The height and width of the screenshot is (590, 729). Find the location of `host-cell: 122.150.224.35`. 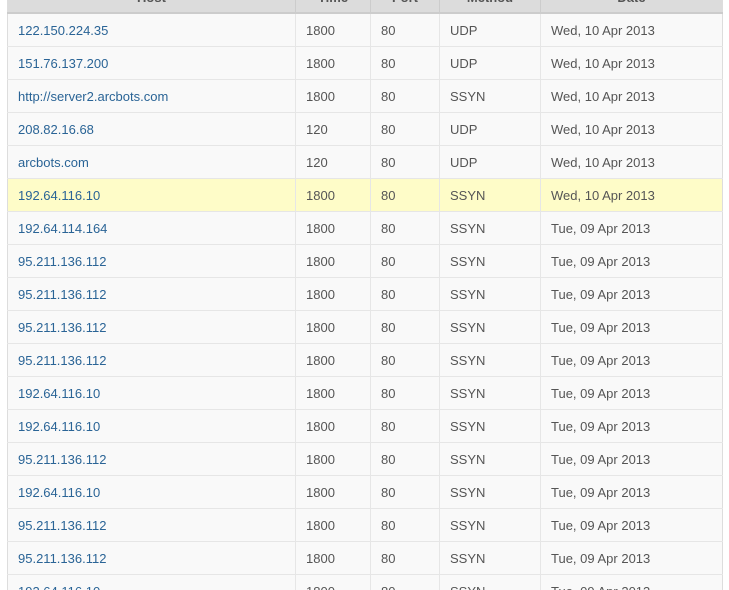

host-cell: 122.150.224.35 is located at coordinates (151, 29).